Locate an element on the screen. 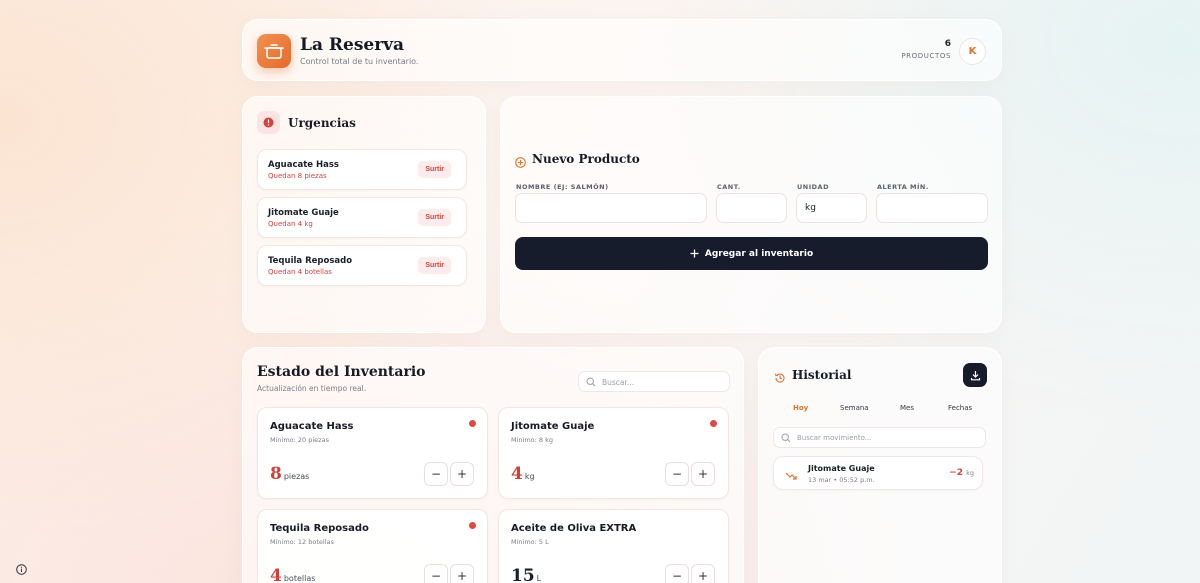 This screenshot has height=583, width=1200. urgencias-title: Urgencias is located at coordinates (322, 123).